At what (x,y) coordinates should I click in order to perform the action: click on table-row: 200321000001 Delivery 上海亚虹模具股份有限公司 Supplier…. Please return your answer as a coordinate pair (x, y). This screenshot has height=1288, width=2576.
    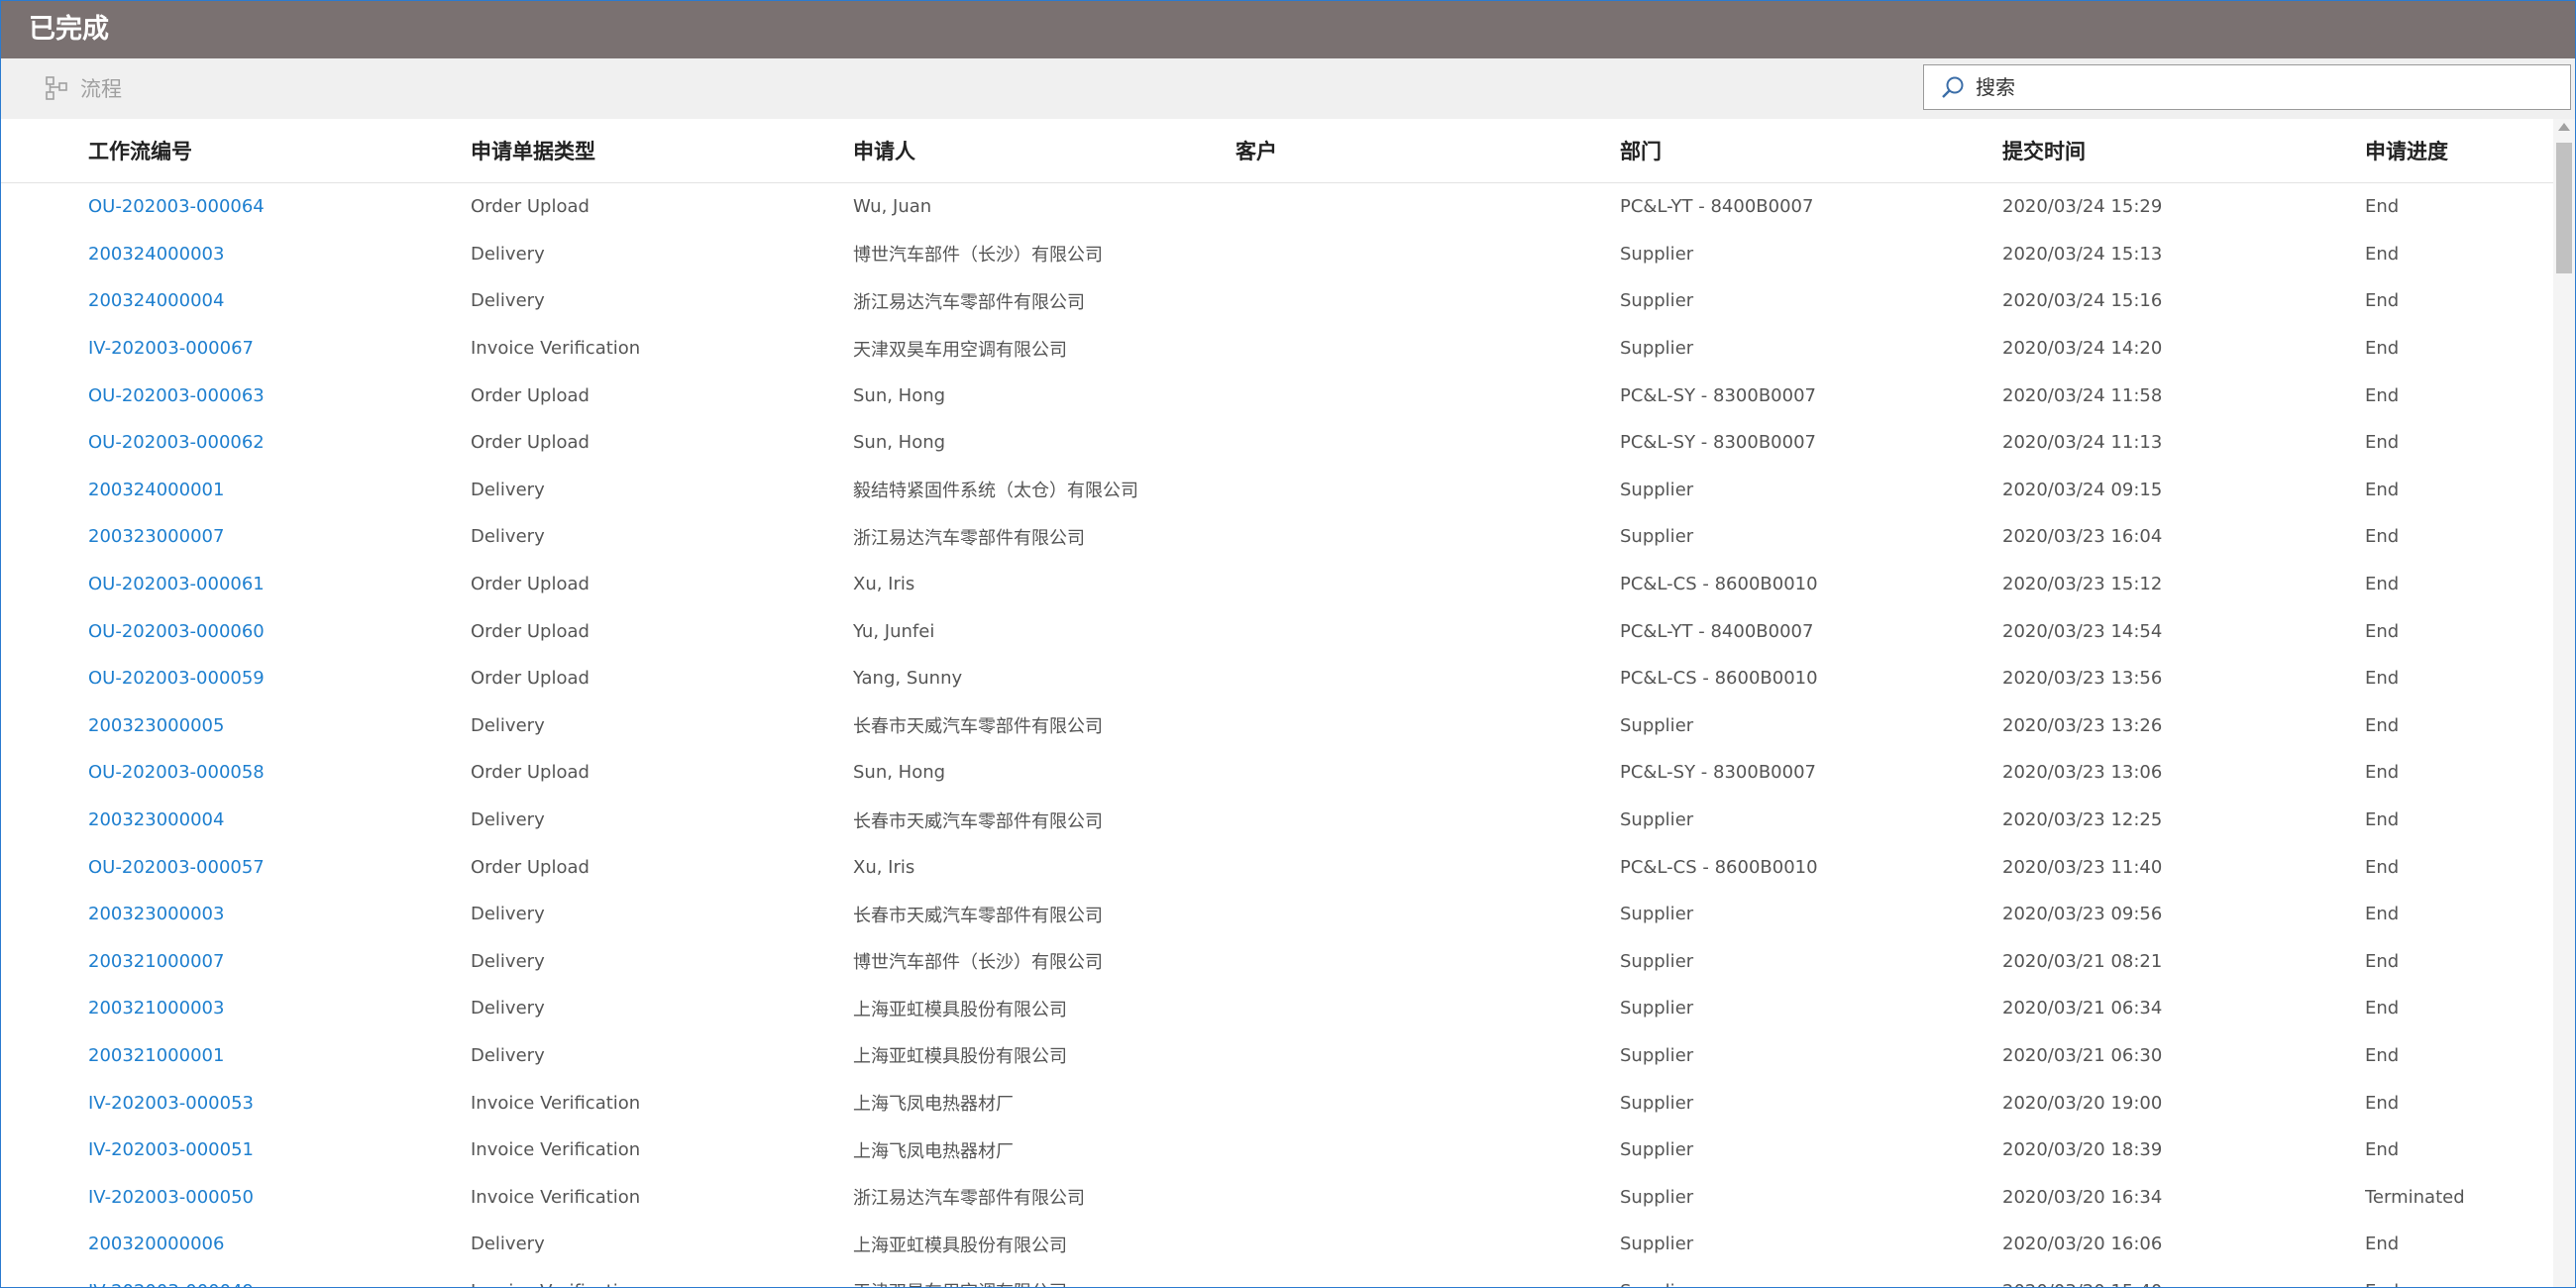
    Looking at the image, I should click on (1277, 1056).